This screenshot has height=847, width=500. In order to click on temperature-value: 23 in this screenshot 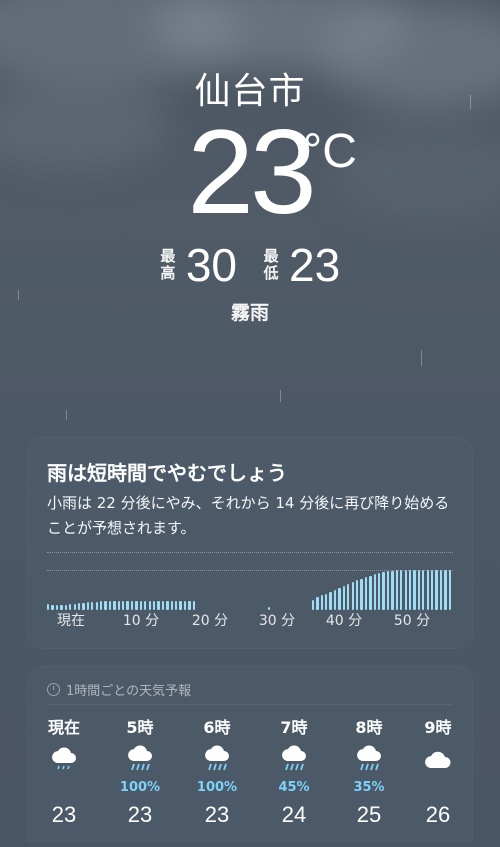, I will do `click(251, 172)`.